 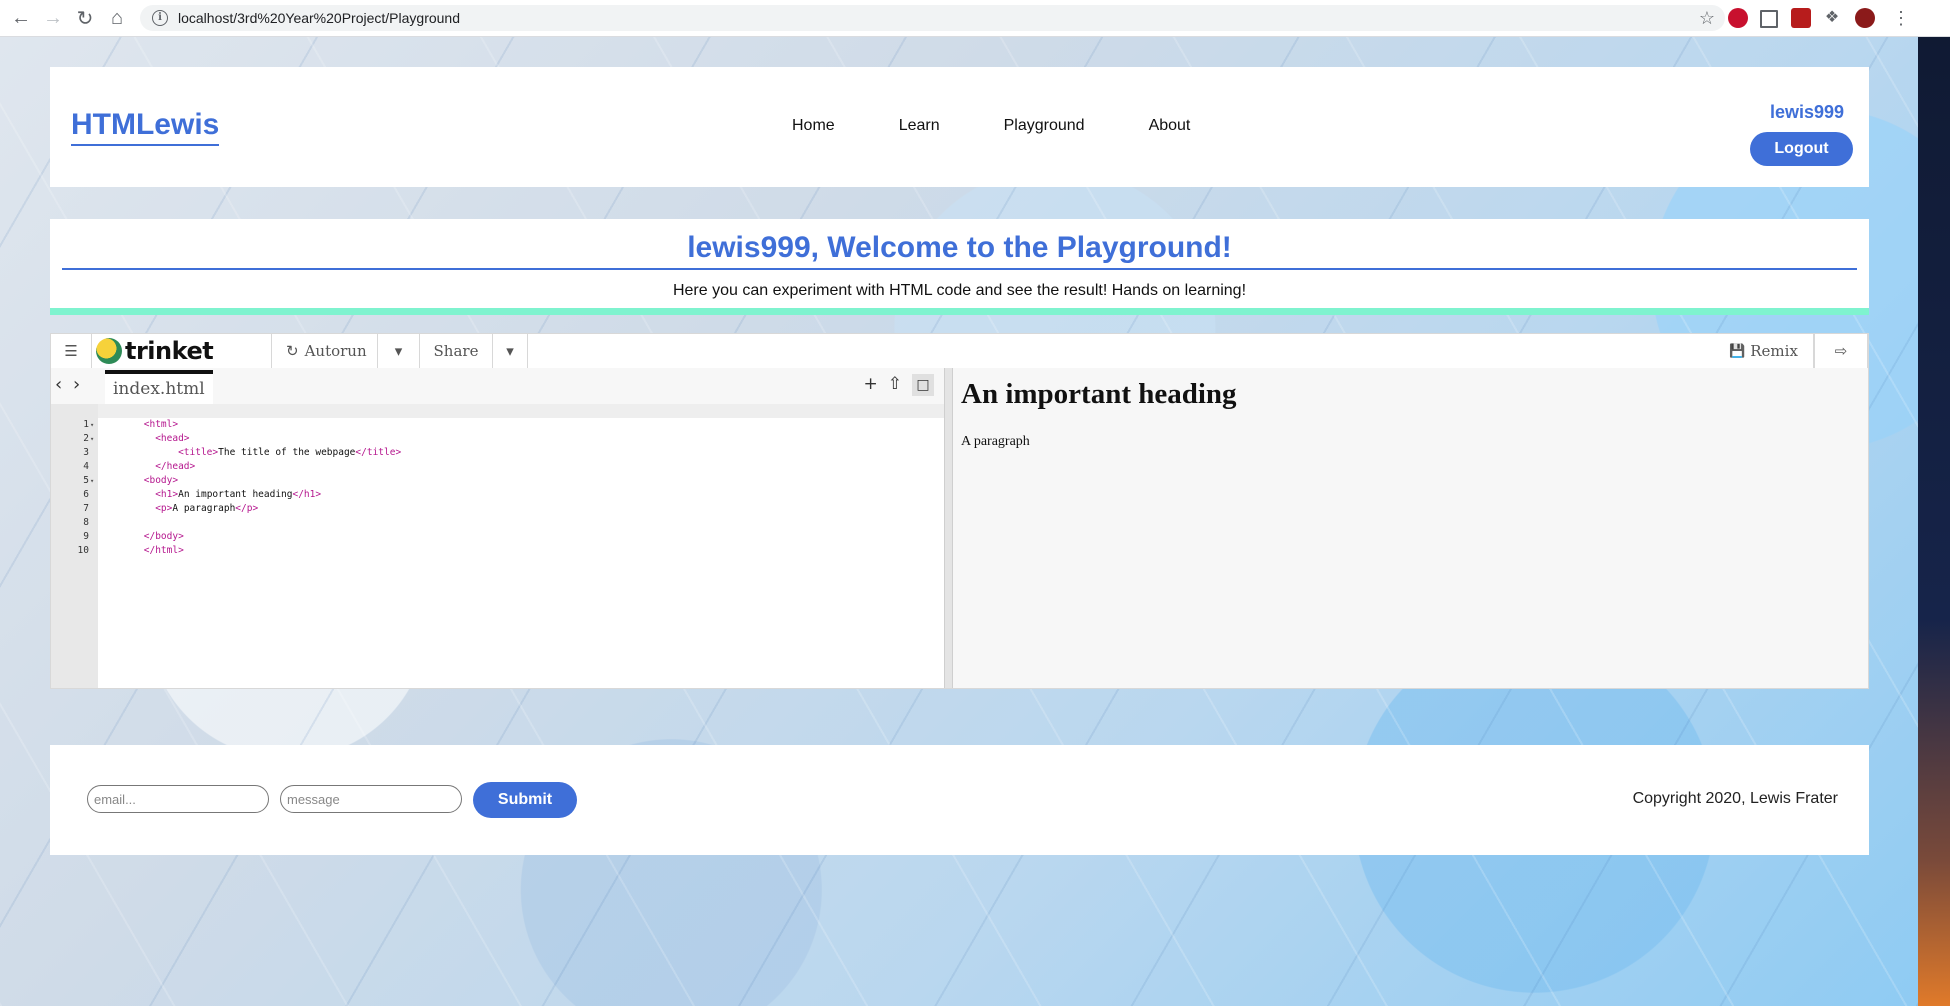 I want to click on submit-button: Submit, so click(x=525, y=800).